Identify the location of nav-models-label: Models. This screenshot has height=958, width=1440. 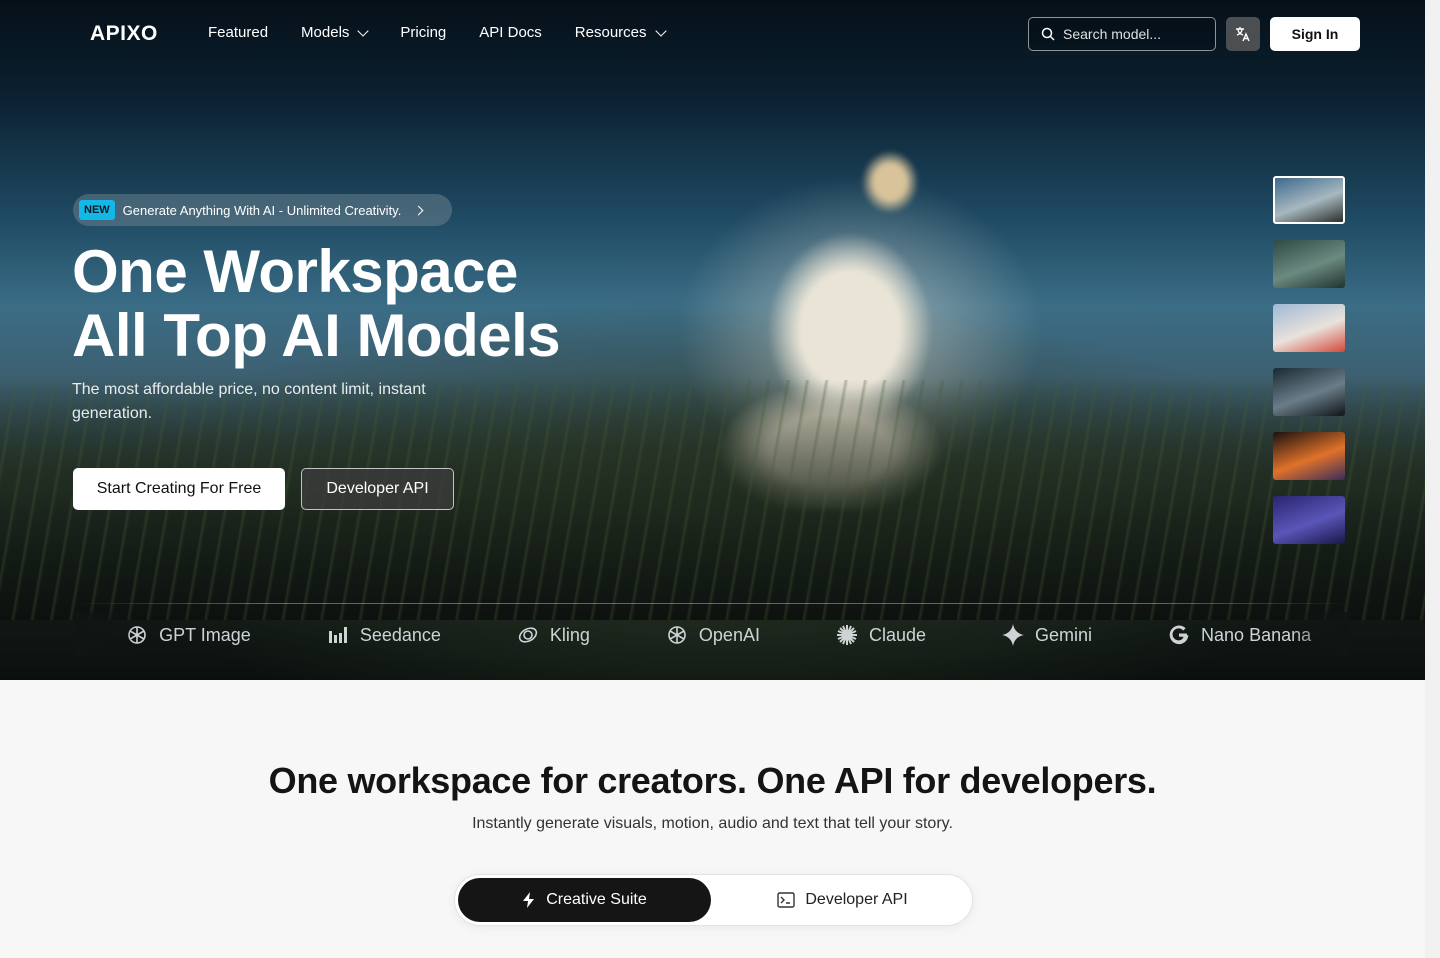
(325, 32).